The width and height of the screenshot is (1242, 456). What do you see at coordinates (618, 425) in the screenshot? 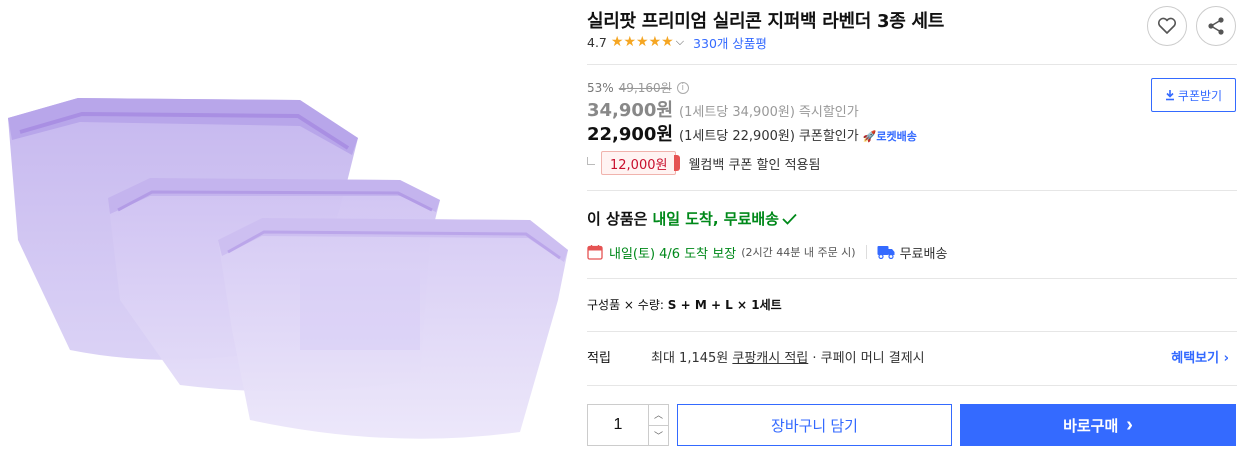
I see `quantity-input` at bounding box center [618, 425].